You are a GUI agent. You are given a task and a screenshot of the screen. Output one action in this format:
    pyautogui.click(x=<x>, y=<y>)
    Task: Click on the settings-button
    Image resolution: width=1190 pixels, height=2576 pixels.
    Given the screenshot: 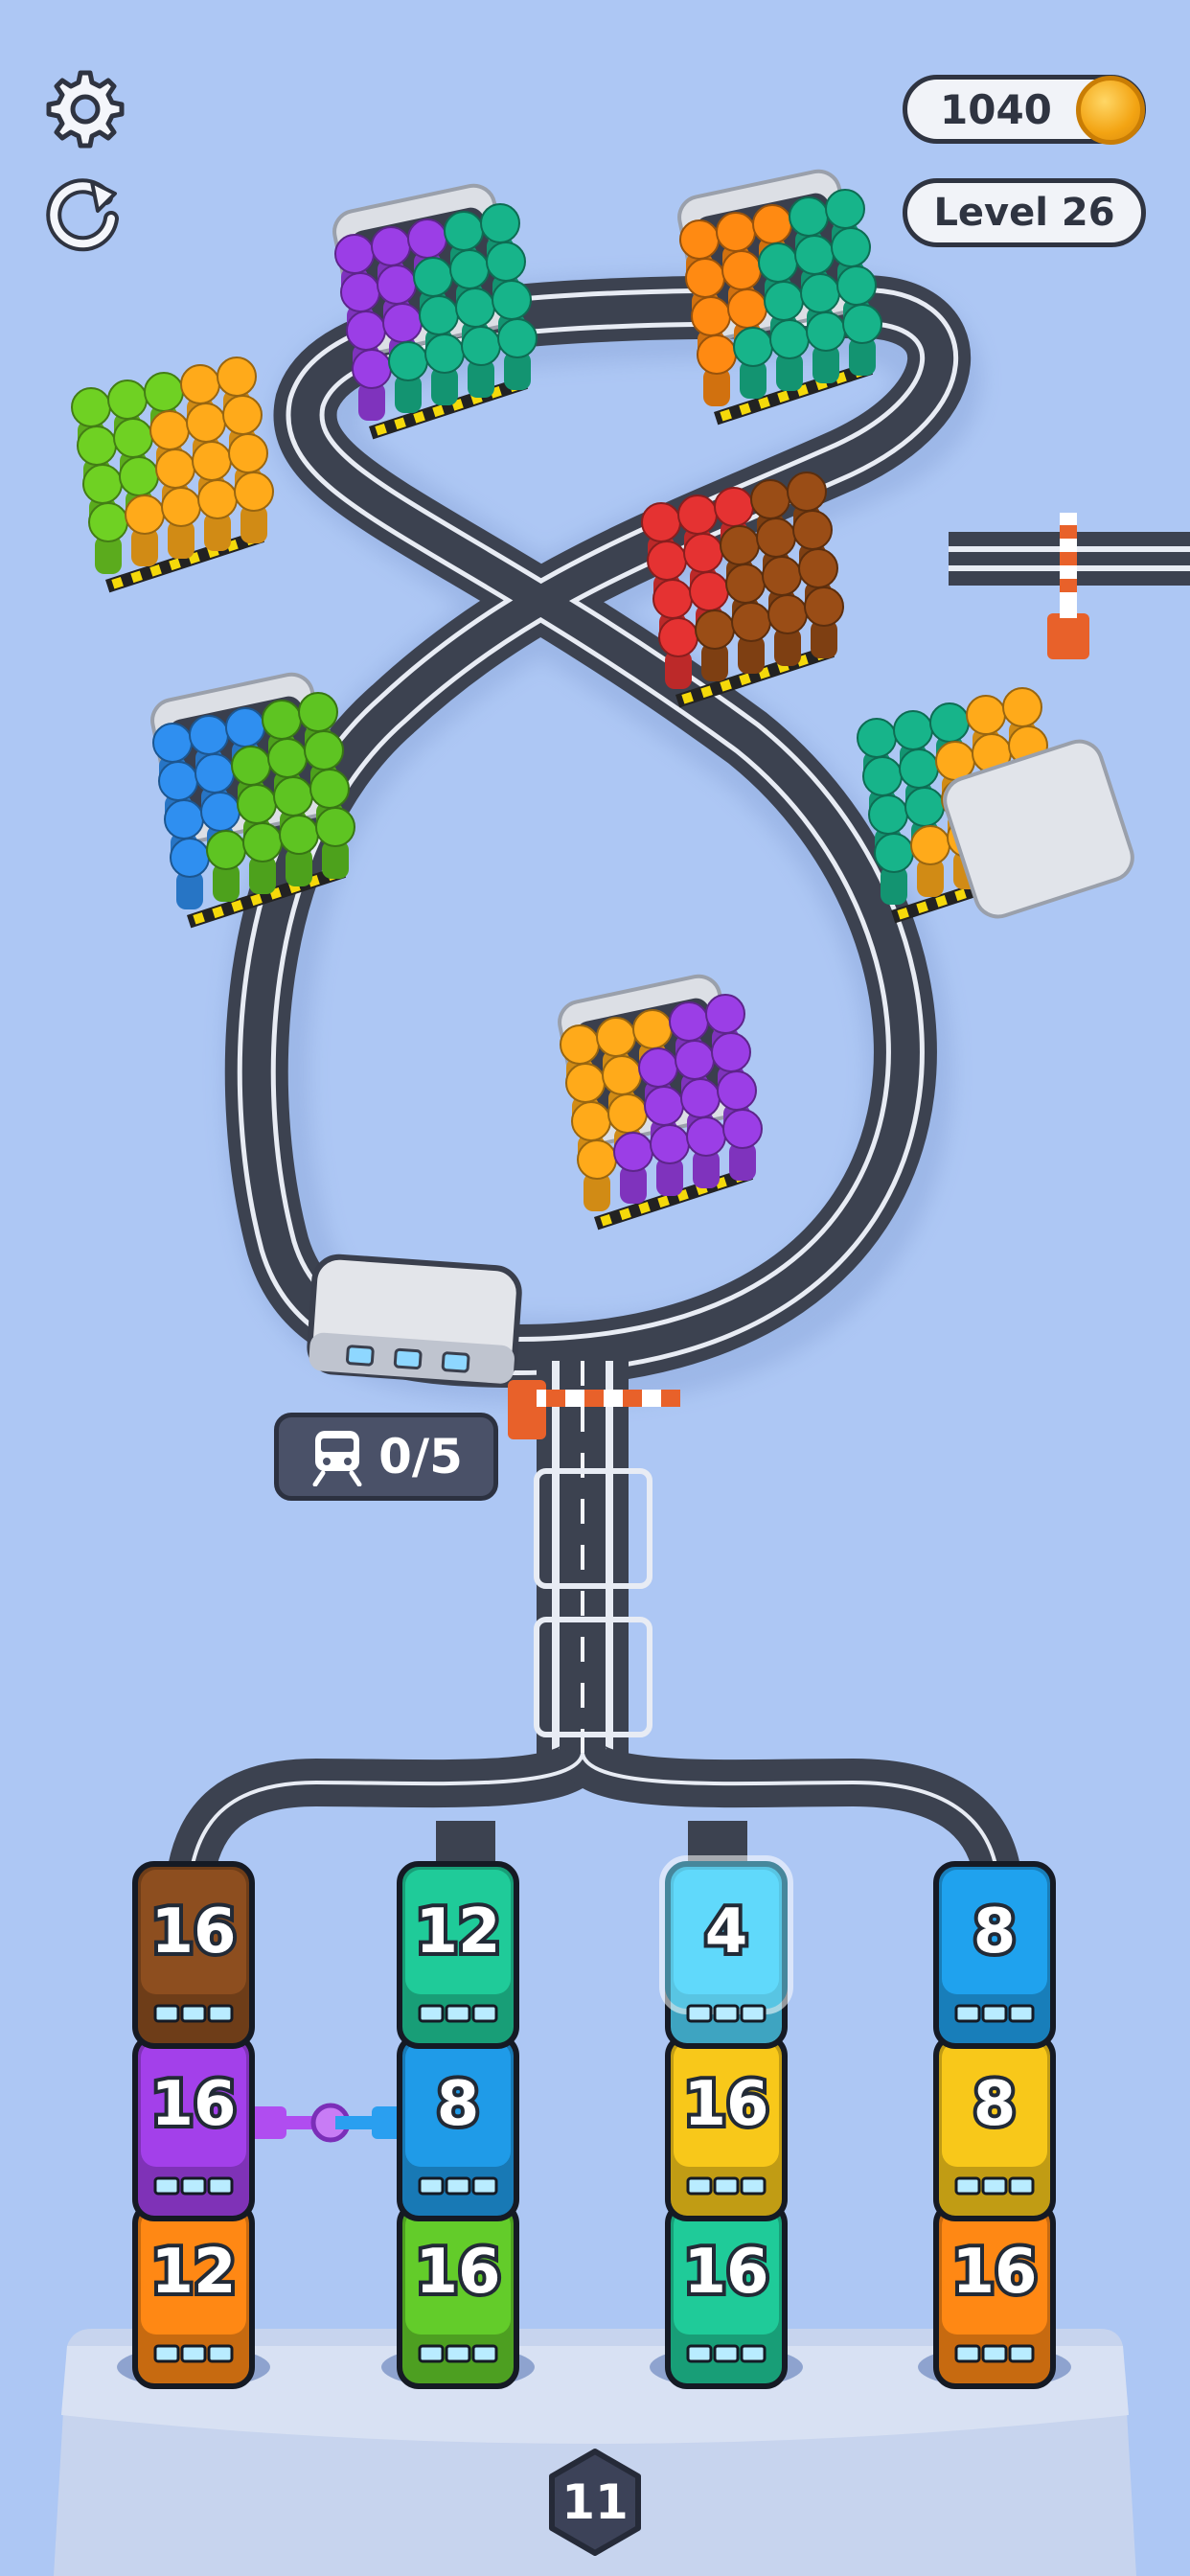 What is the action you would take?
    pyautogui.click(x=82, y=109)
    